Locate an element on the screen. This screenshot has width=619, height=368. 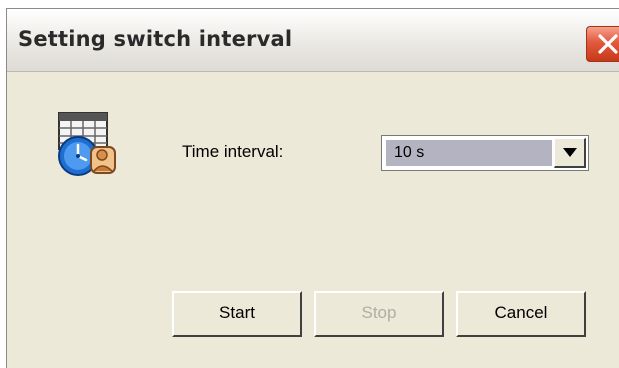
stop-button: Stop is located at coordinates (379, 314).